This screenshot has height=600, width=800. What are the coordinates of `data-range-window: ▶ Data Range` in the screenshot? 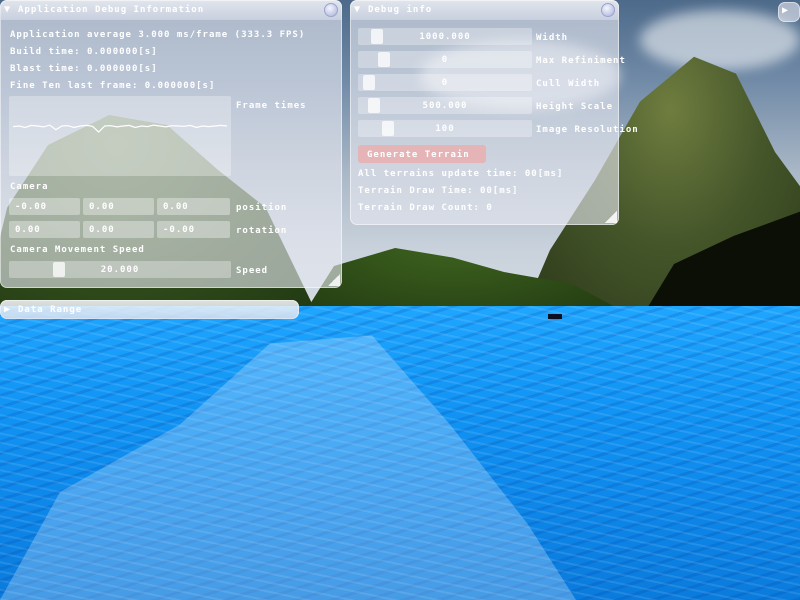 It's located at (149, 309).